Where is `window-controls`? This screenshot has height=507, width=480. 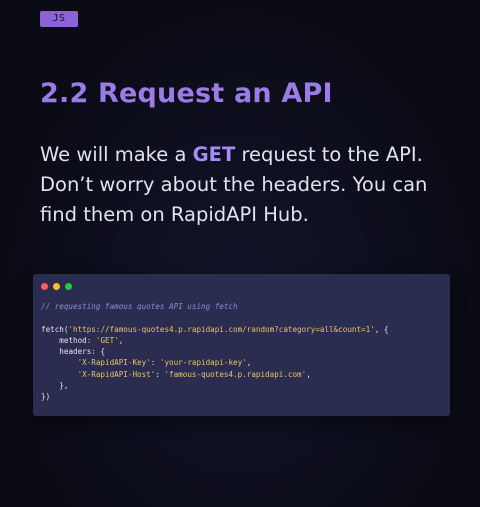 window-controls is located at coordinates (56, 286).